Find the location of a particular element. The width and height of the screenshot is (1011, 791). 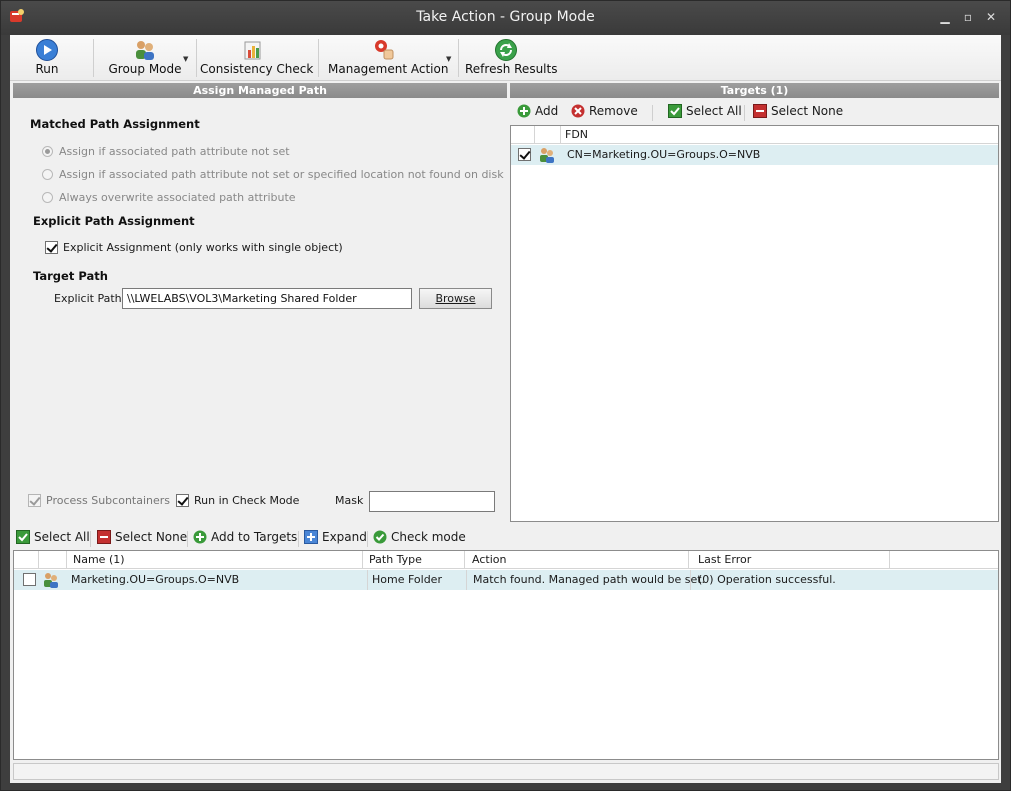

close-icon: ✕ is located at coordinates (991, 17).